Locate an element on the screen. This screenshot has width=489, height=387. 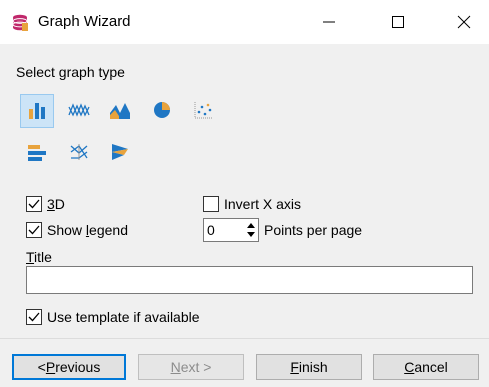
scatter-chart-icon is located at coordinates (204, 111).